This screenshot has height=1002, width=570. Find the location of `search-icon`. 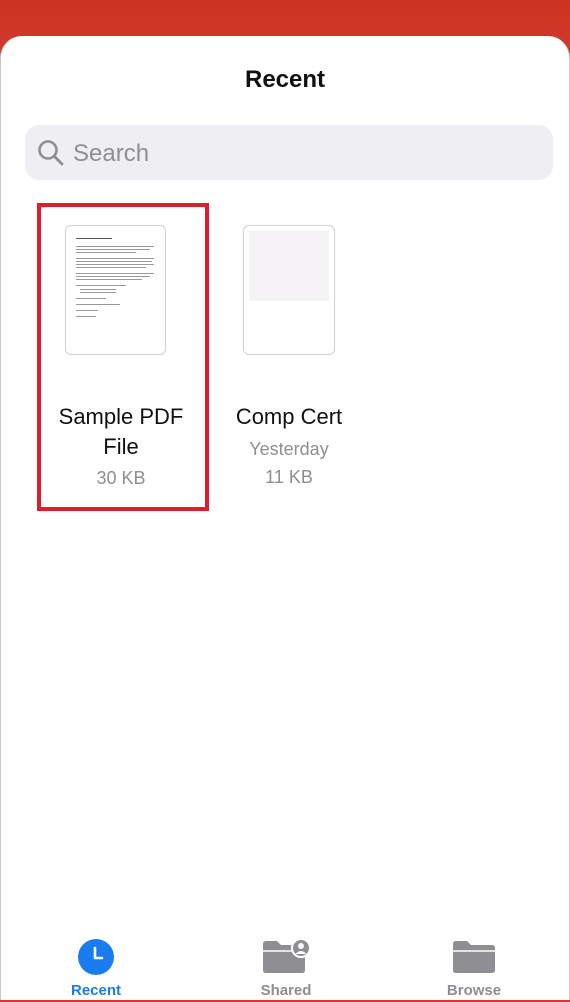

search-icon is located at coordinates (51, 155).